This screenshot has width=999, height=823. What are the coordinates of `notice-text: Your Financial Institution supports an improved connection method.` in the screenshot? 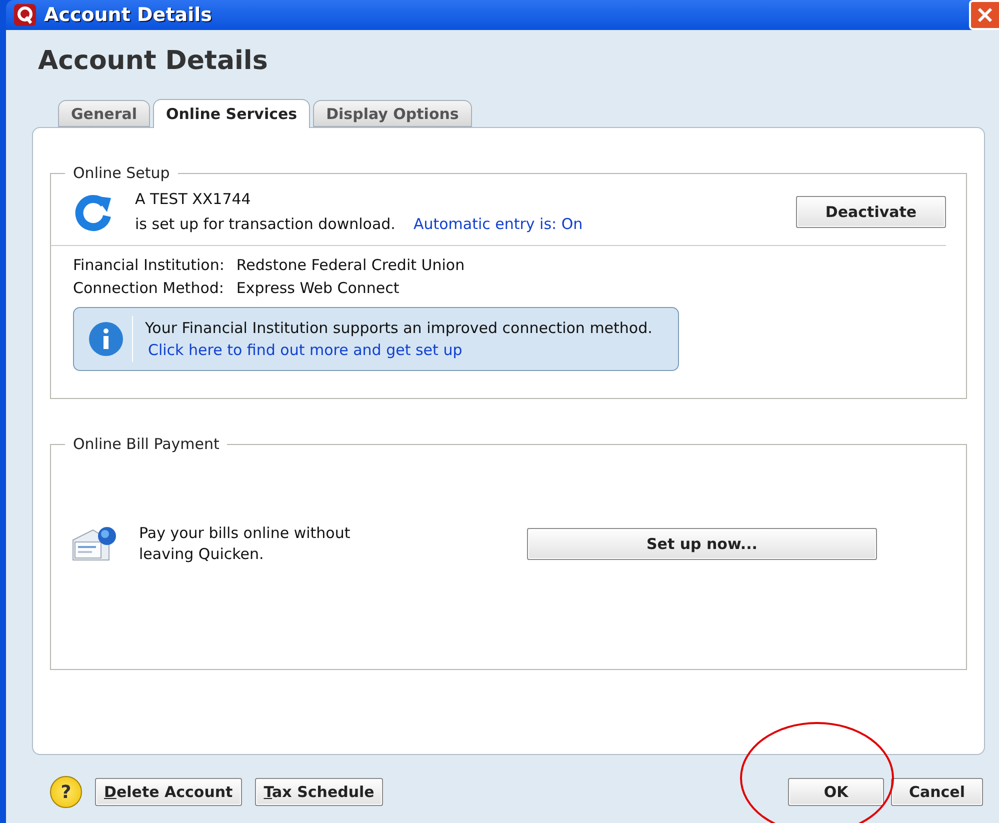 It's located at (398, 328).